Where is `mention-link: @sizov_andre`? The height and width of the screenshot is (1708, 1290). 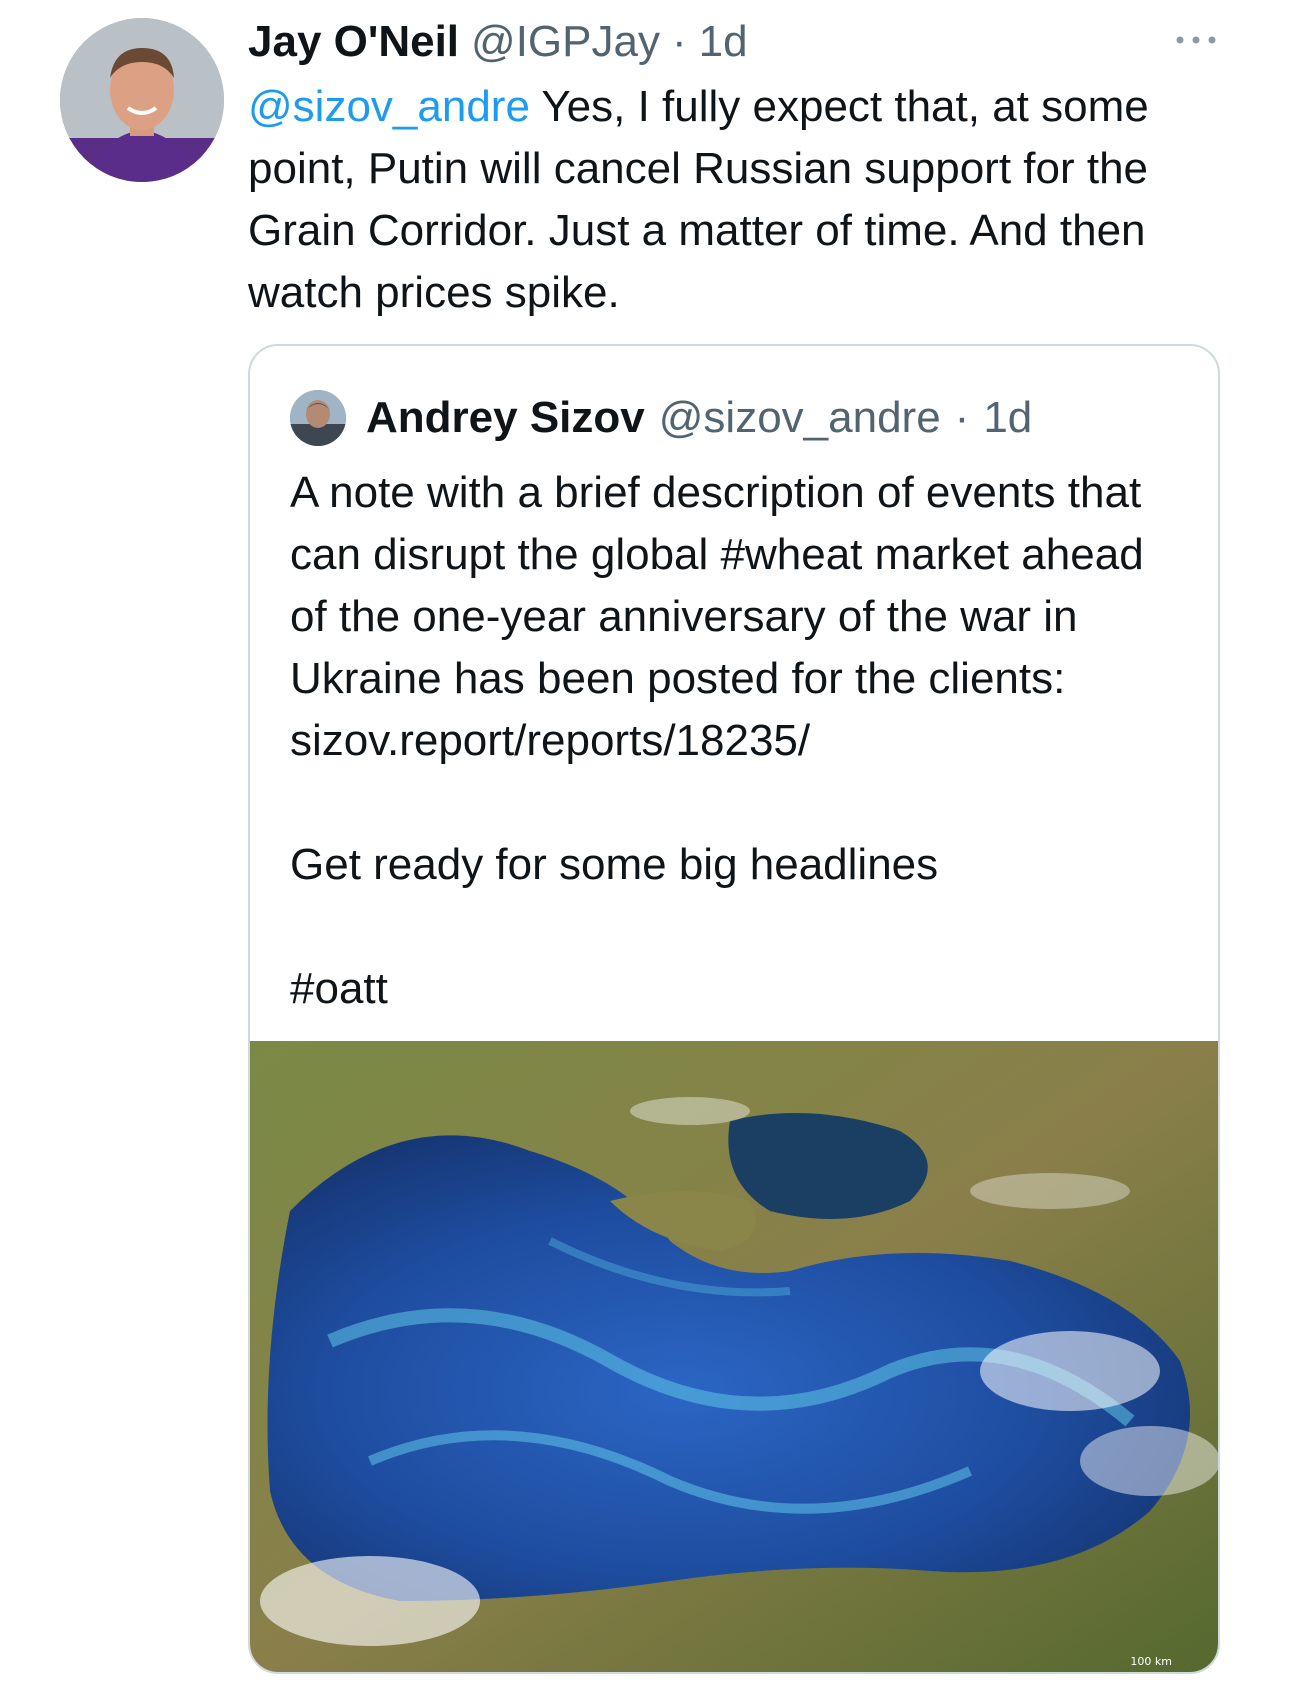 mention-link: @sizov_andre is located at coordinates (389, 106).